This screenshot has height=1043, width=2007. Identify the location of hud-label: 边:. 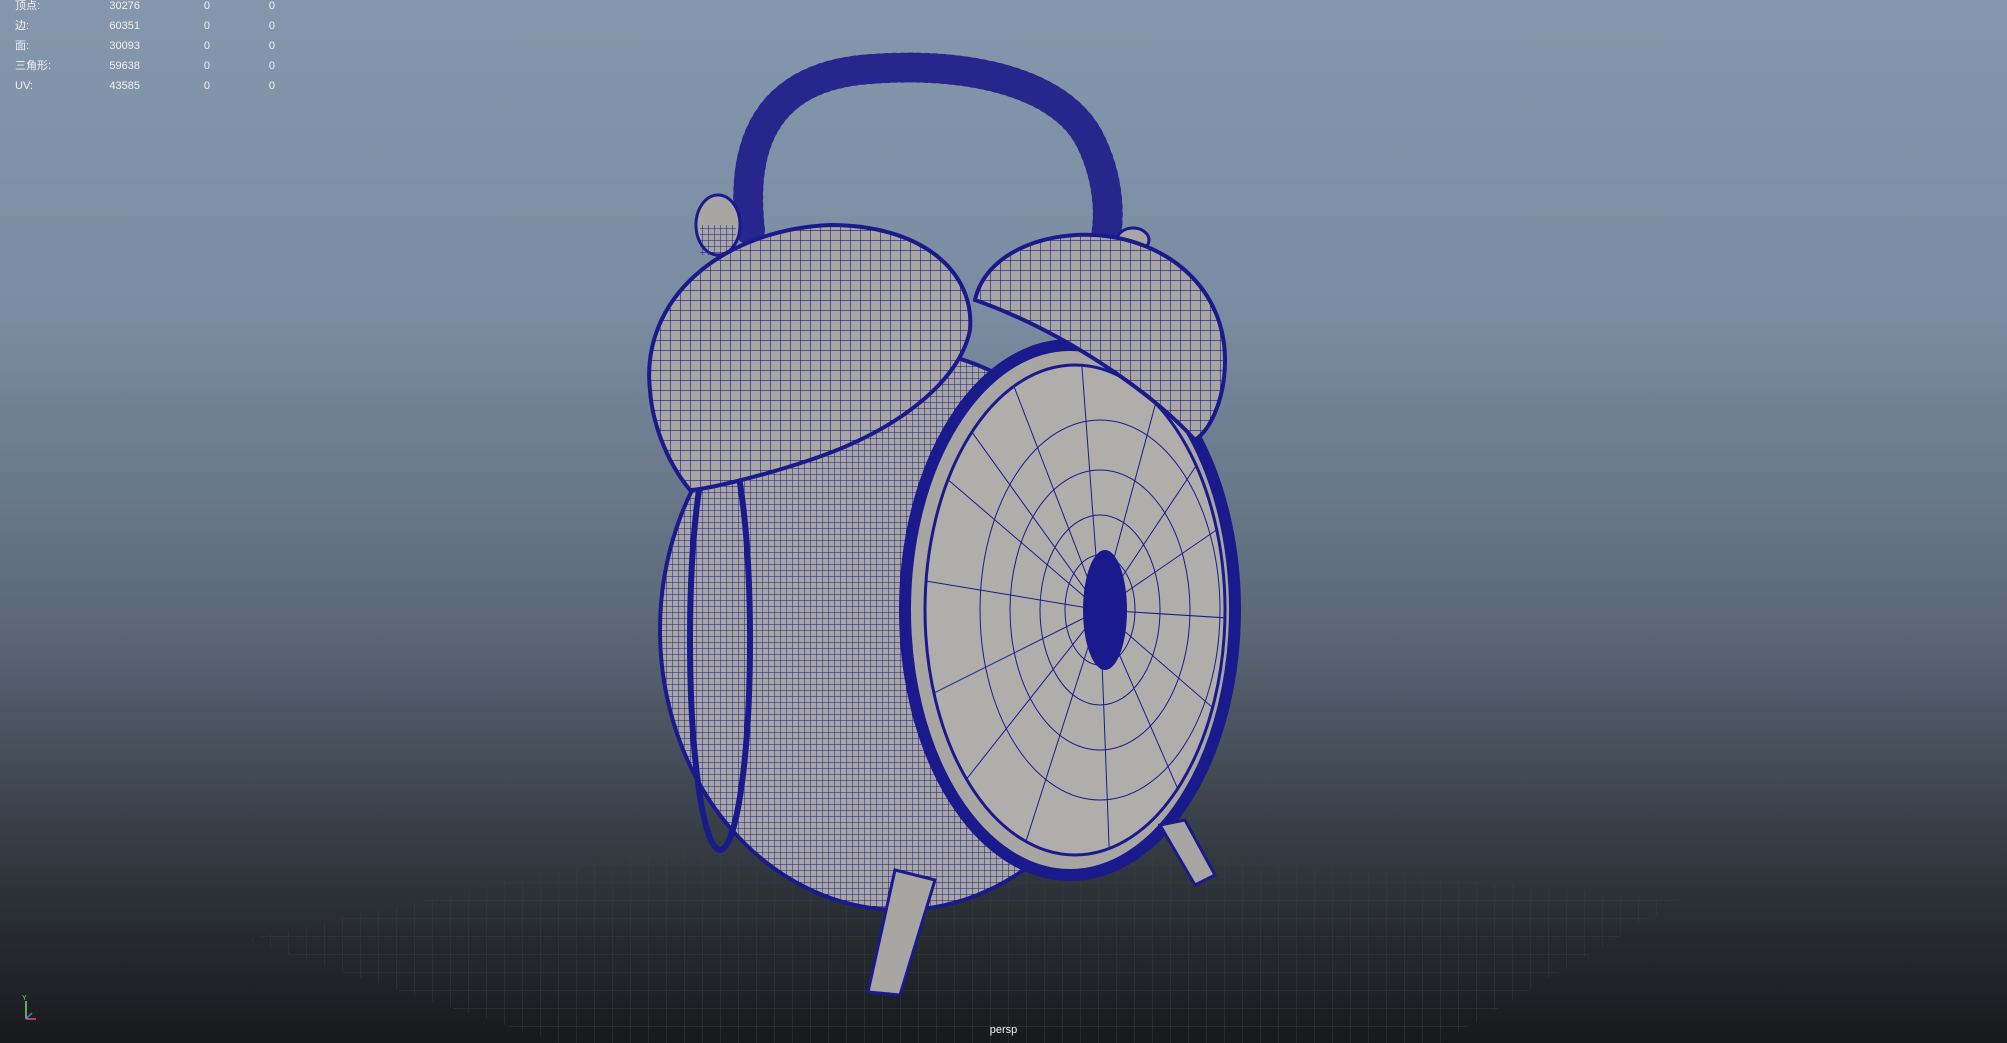
(22, 26).